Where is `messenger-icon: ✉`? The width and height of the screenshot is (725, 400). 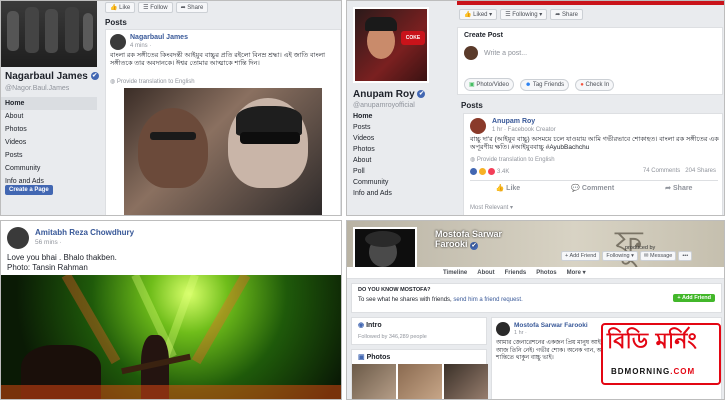
messenger-icon: ✉ is located at coordinates (646, 256).